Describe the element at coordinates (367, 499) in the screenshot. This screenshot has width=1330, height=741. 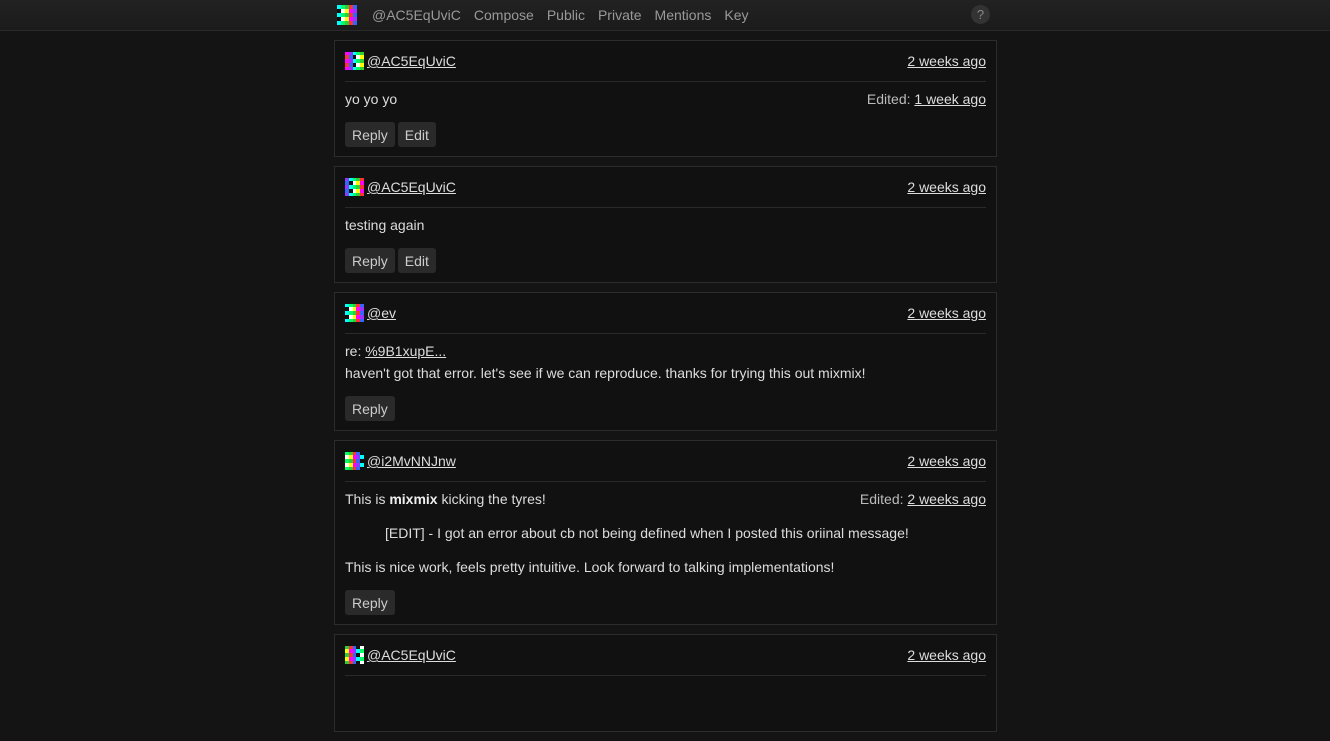
I see `text-segment: This is` at that location.